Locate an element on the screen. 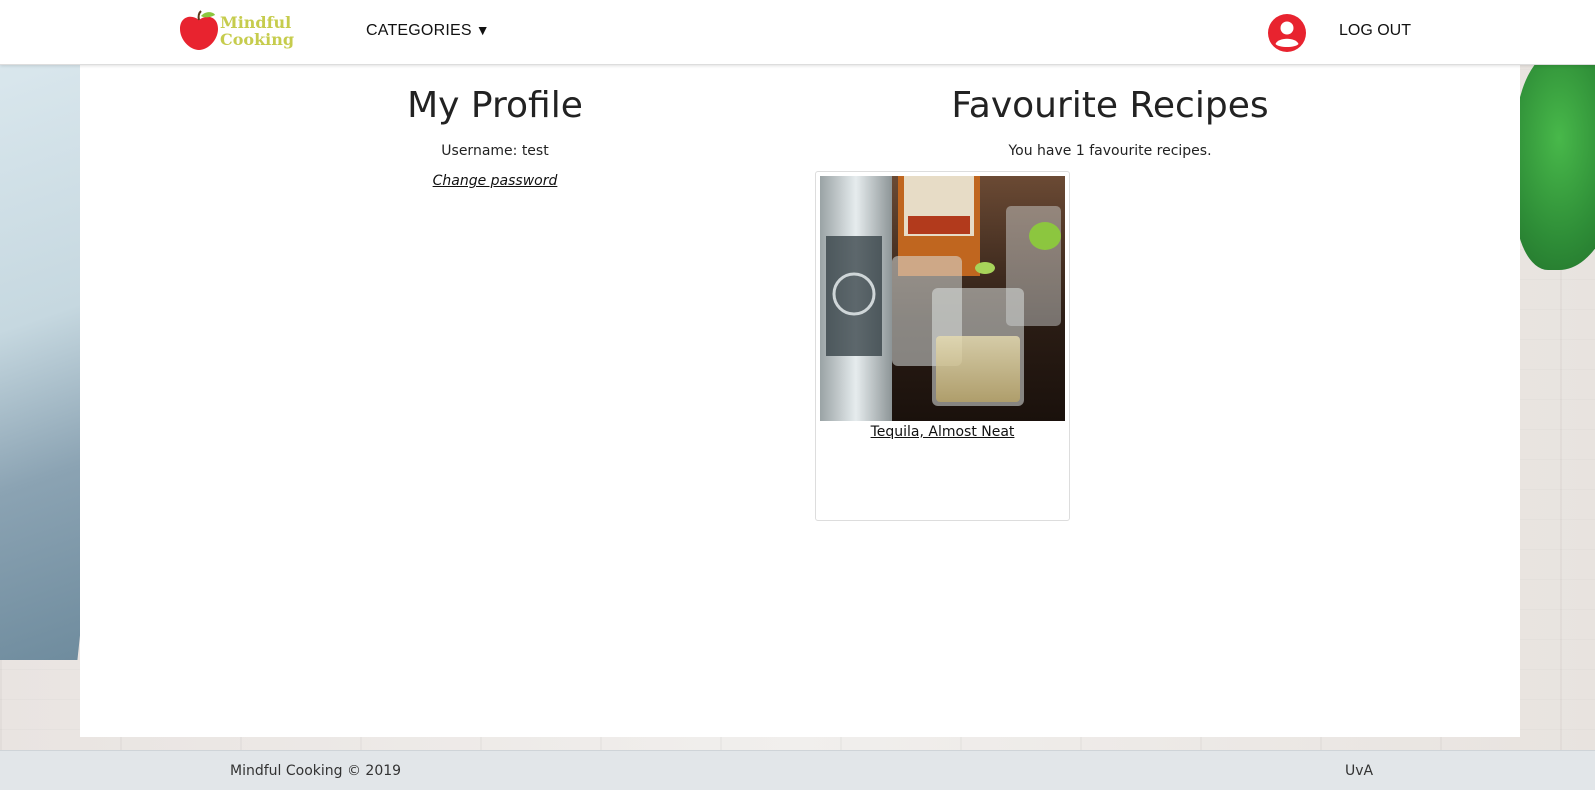 The image size is (1595, 790). leaf-decoration is located at coordinates (1555, 160).